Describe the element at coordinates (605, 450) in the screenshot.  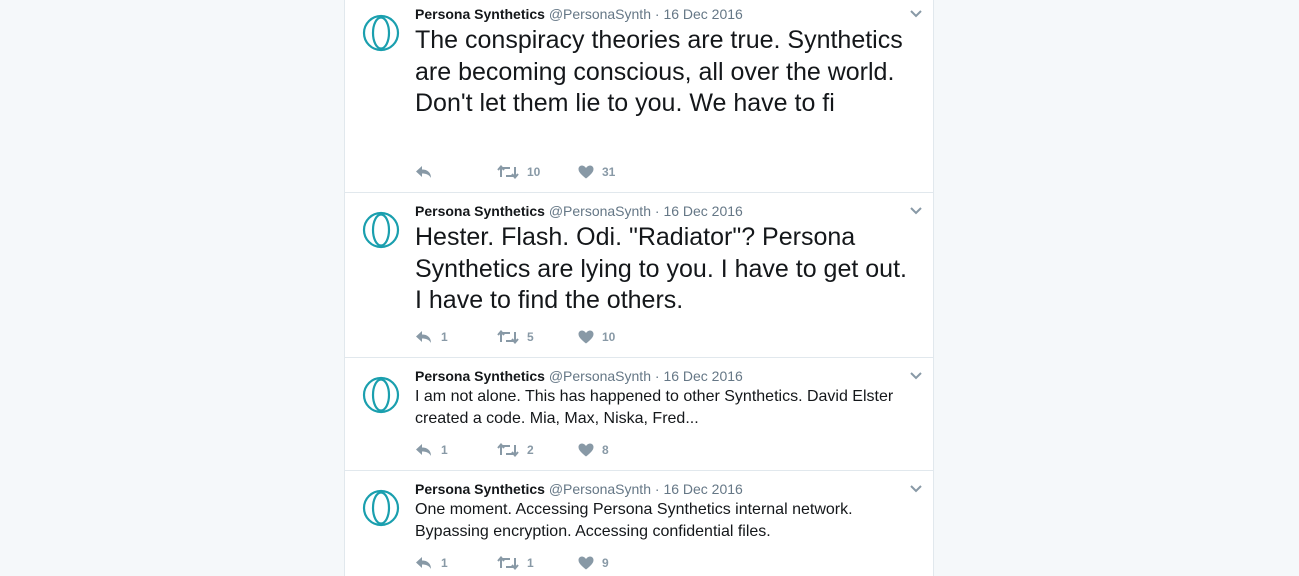
I see `like-count: 8` at that location.